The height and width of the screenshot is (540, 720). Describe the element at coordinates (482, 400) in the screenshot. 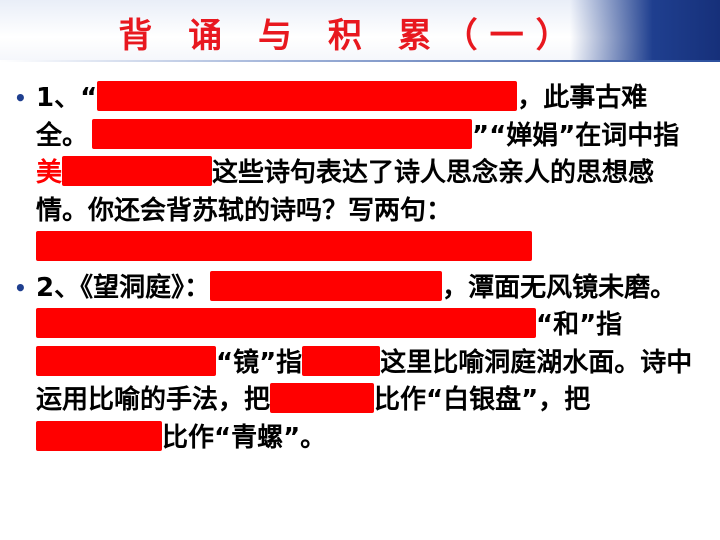

I see `item2-text-6: 比作“白银盘”，把` at that location.